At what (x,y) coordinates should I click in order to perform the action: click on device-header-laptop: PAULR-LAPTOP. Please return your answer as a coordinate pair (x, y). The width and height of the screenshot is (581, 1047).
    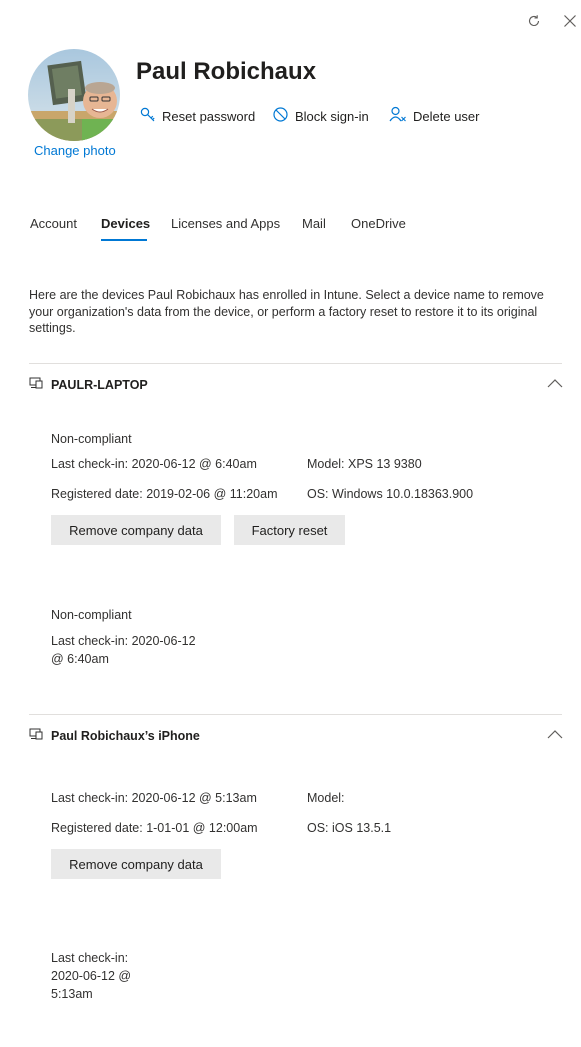
    Looking at the image, I should click on (88, 384).